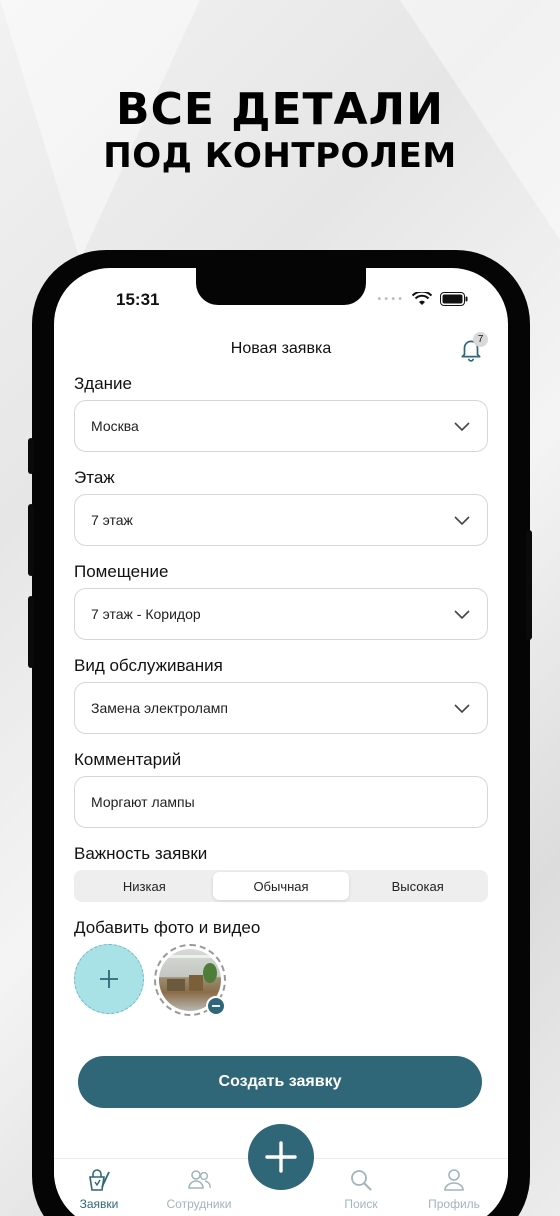 The height and width of the screenshot is (1216, 560). What do you see at coordinates (31, 456) in the screenshot?
I see `phone-side-button` at bounding box center [31, 456].